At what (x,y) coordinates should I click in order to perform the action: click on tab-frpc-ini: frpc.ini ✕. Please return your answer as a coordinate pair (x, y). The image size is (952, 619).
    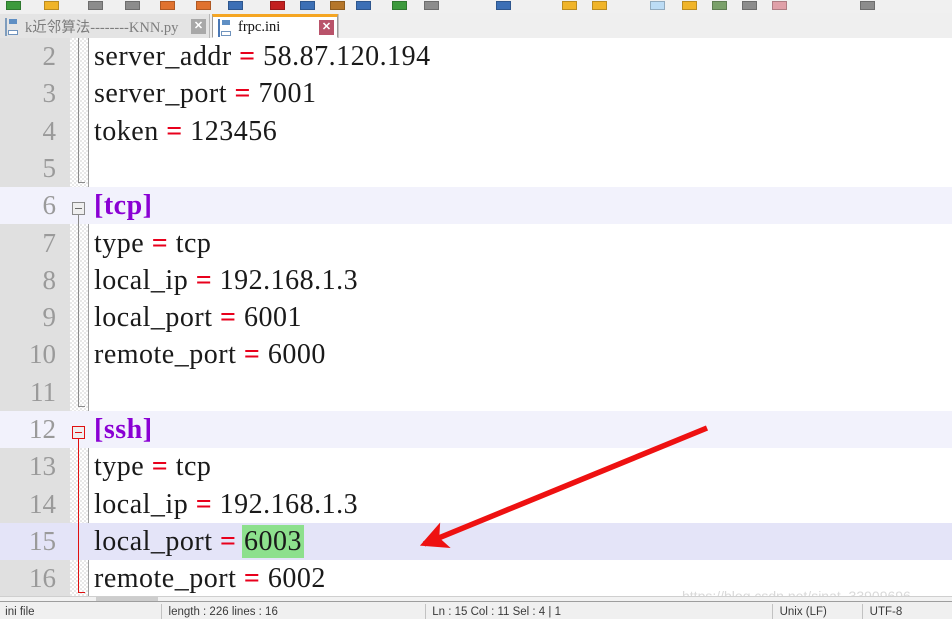
    Looking at the image, I should click on (275, 26).